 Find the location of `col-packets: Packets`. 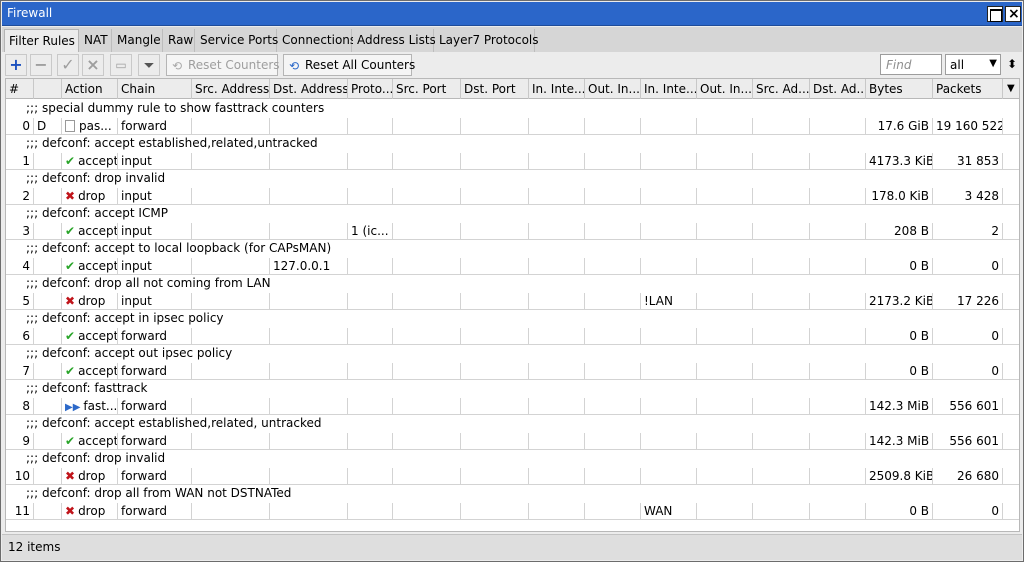

col-packets: Packets is located at coordinates (968, 89).